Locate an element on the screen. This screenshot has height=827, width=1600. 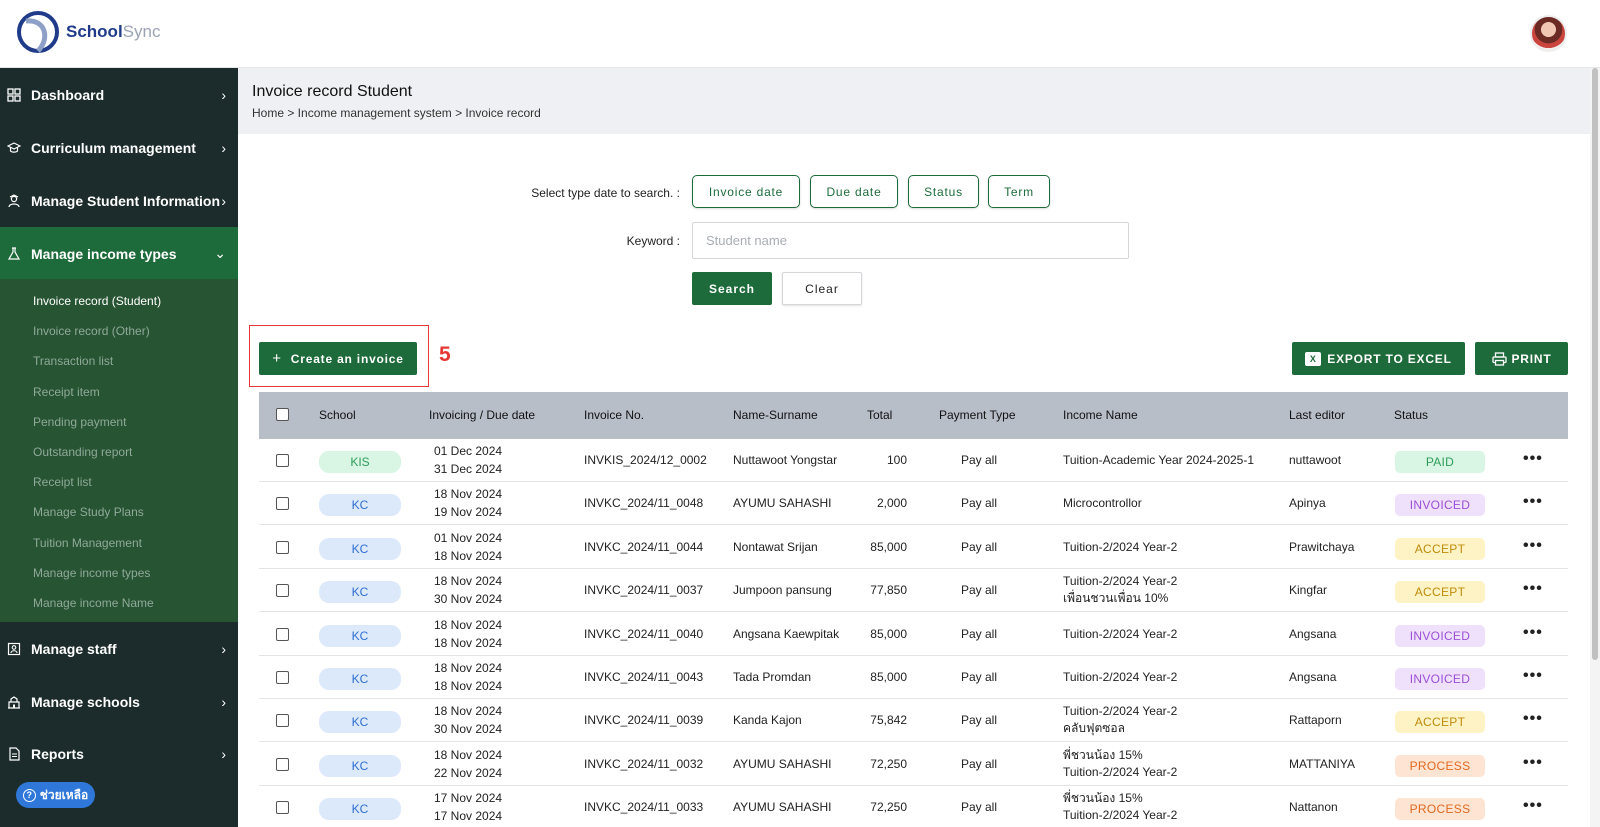
sidebar-item-schools: Manage schools › is located at coordinates (119, 701).